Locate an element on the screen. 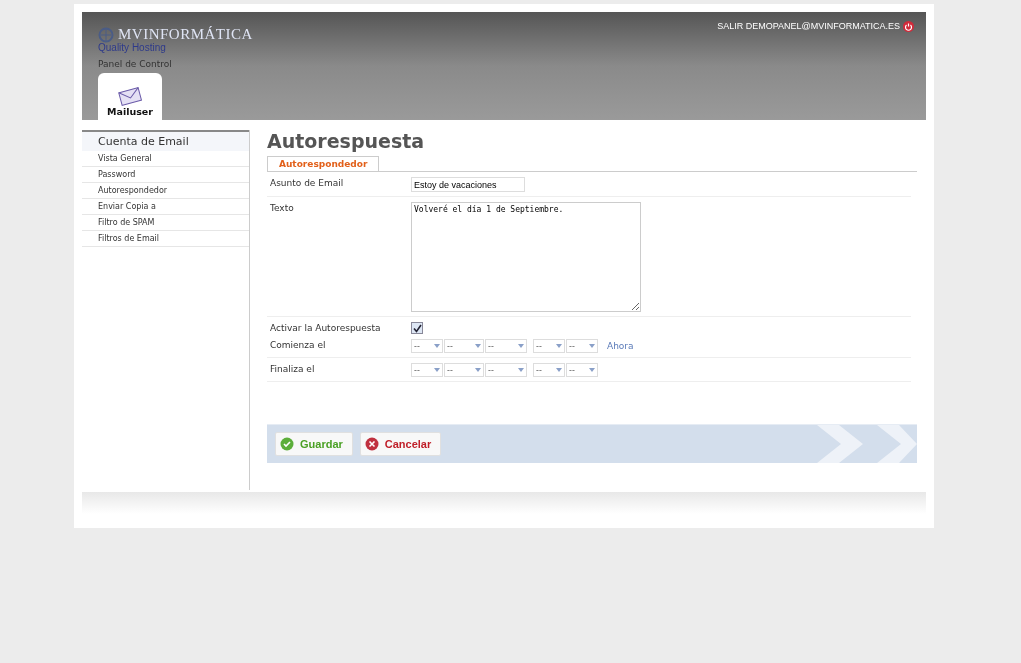  sidebar-item: Vista General is located at coordinates (165, 159).